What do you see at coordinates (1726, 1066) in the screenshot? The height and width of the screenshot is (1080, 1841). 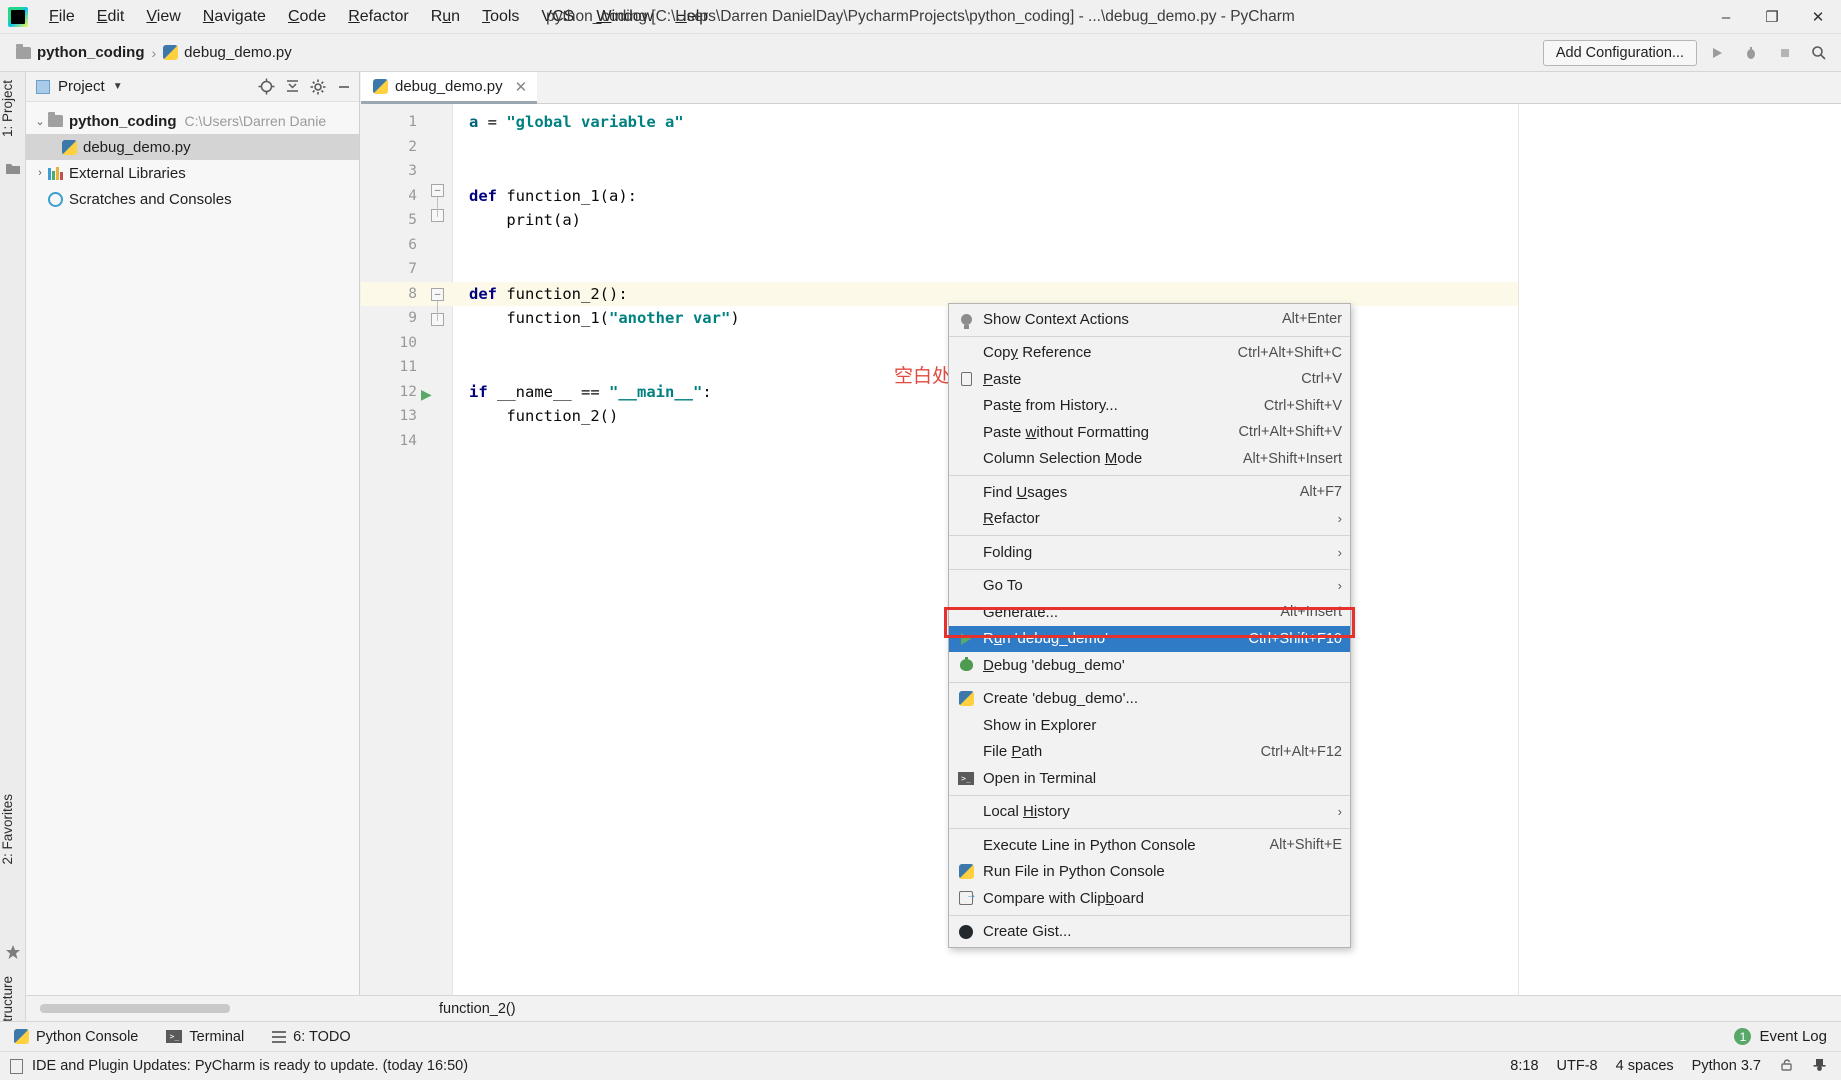 I see `python-interpreter: Python 3.7` at bounding box center [1726, 1066].